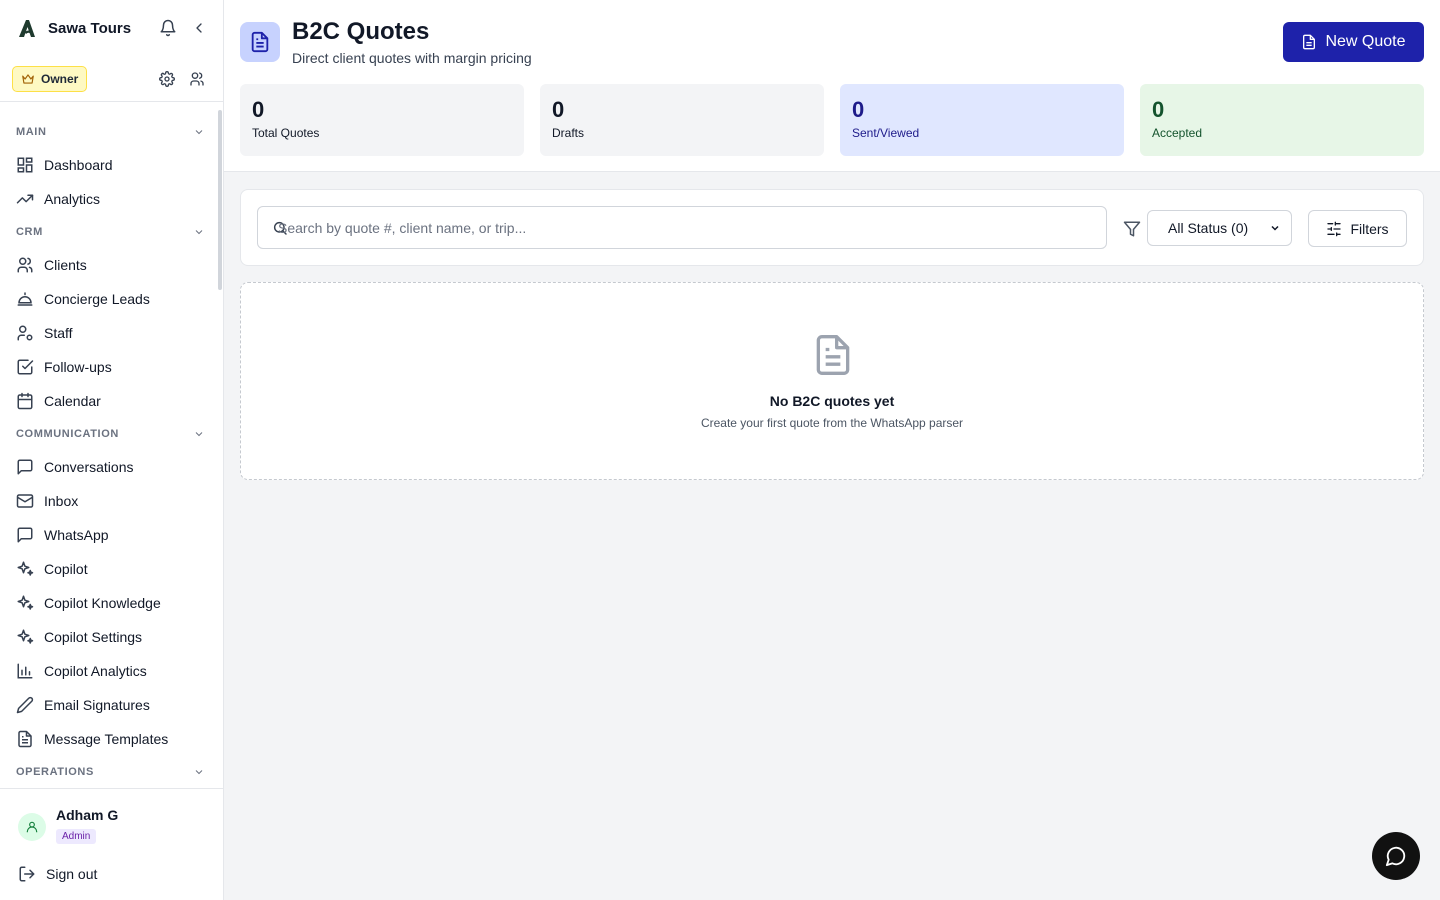 The height and width of the screenshot is (900, 1440). Describe the element at coordinates (886, 133) in the screenshot. I see `stat-label: Sent/Viewed` at that location.